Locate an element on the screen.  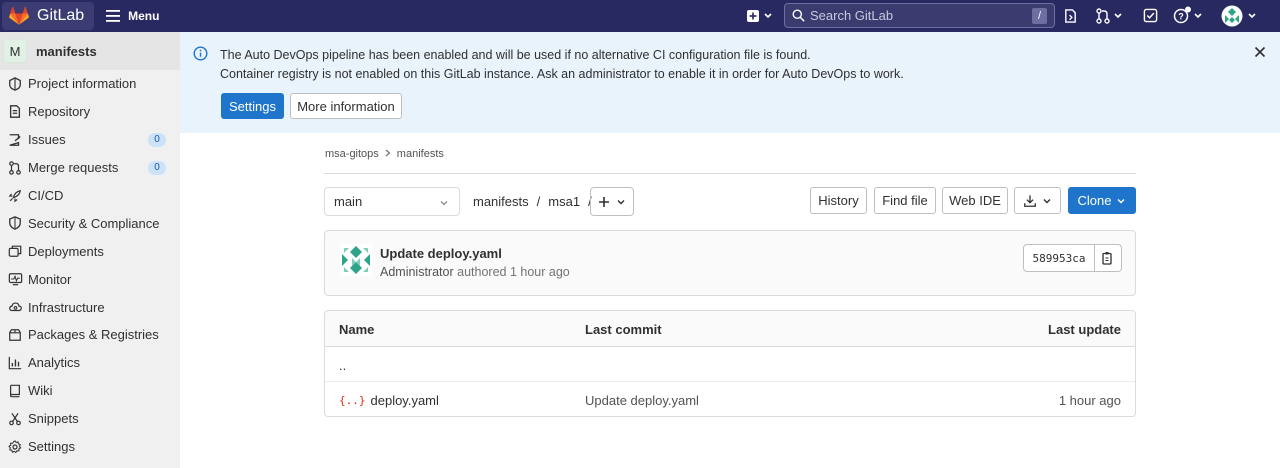
add-to-tree-dropdown is located at coordinates (612, 201).